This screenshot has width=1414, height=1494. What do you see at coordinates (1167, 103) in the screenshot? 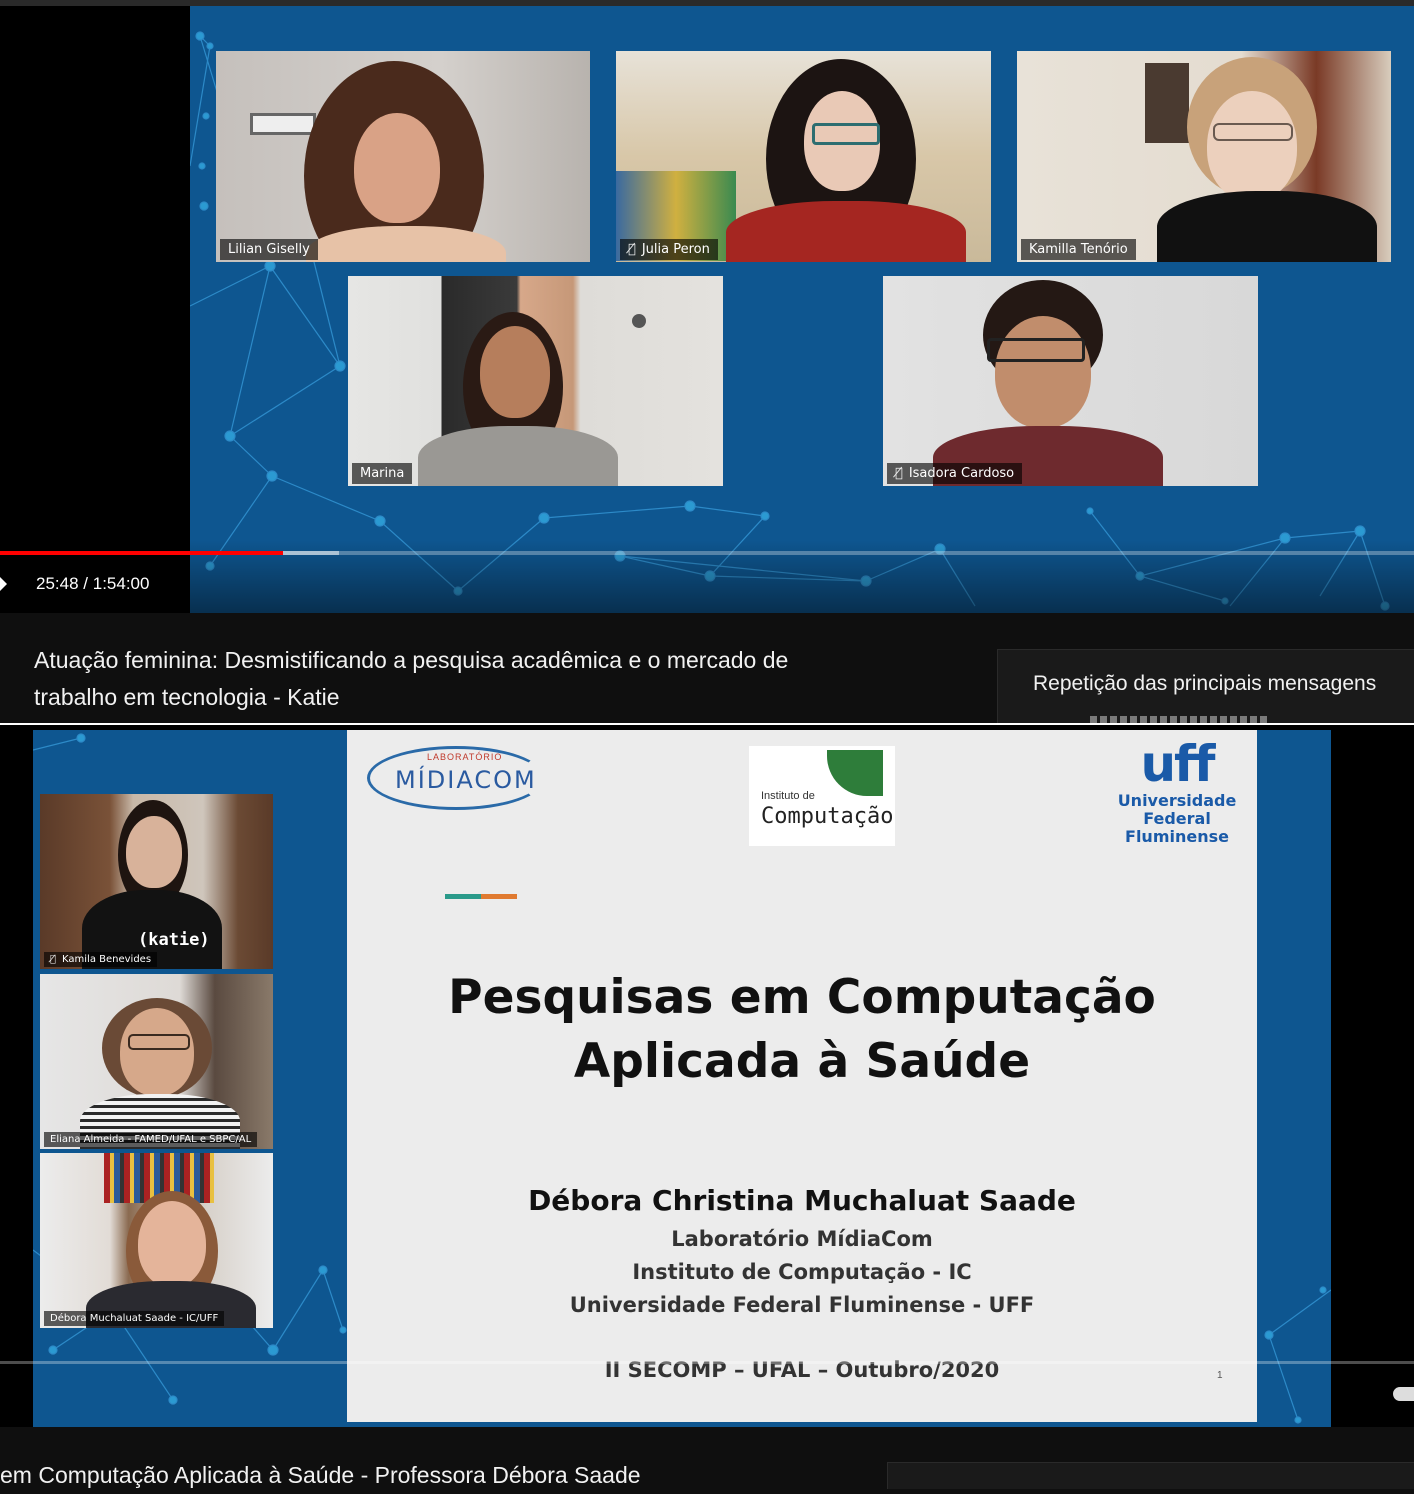
I see `wall-frames` at bounding box center [1167, 103].